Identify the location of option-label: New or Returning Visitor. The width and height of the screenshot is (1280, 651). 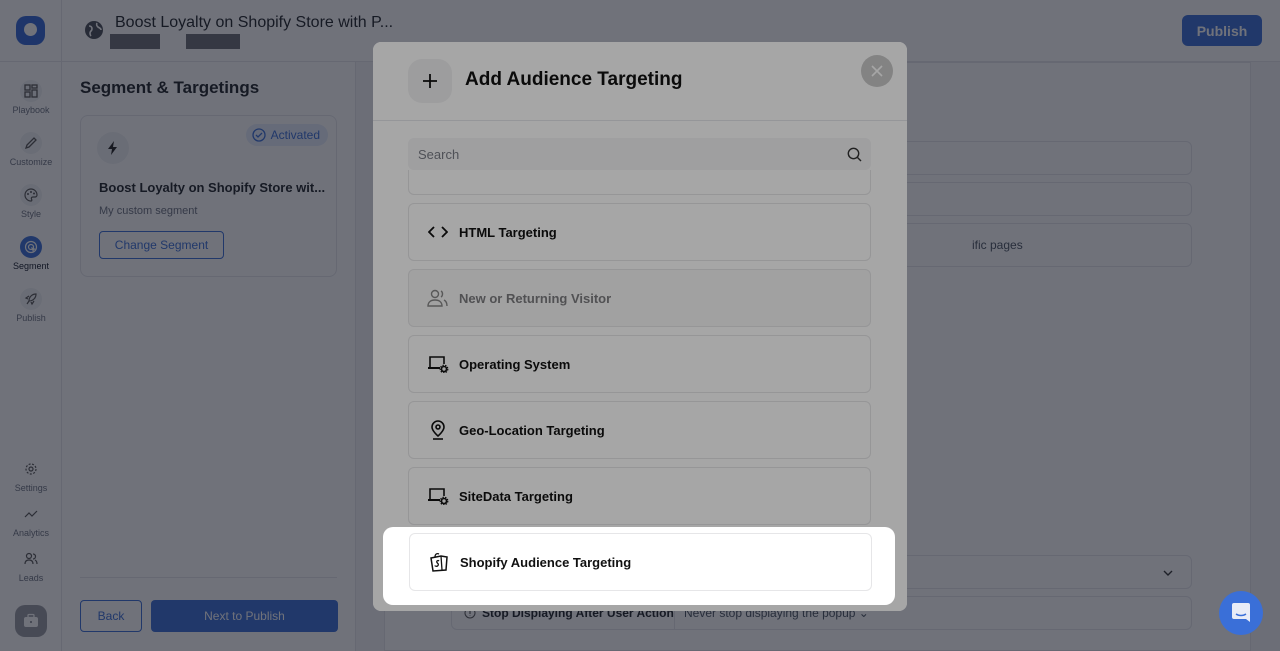
(535, 298).